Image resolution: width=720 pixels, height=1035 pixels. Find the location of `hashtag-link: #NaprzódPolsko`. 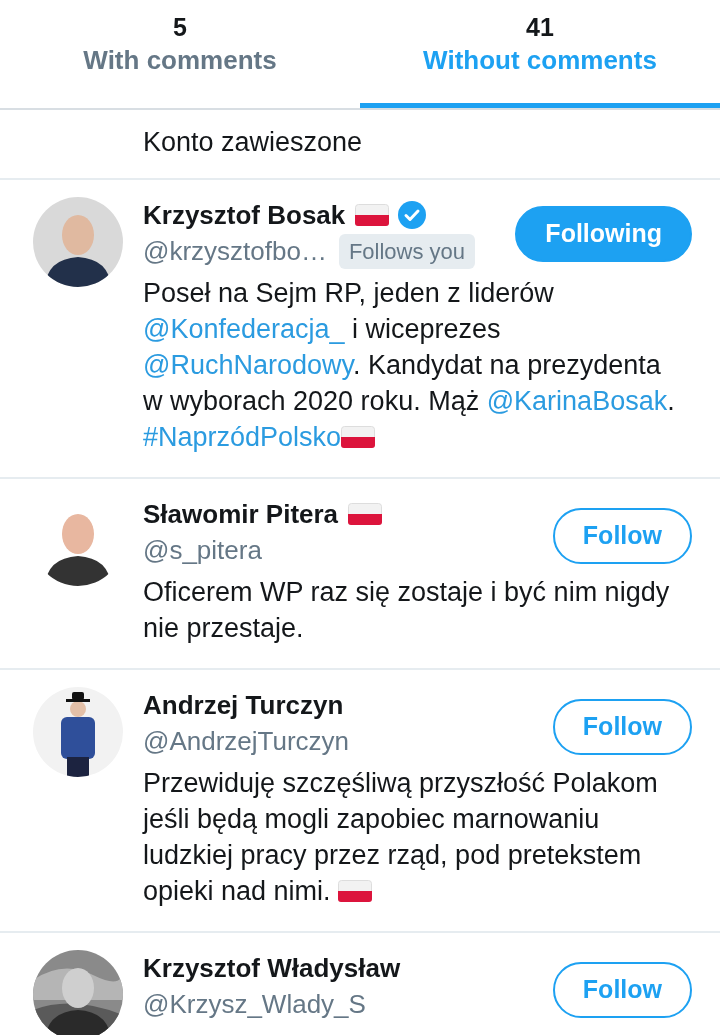

hashtag-link: #NaprzódPolsko is located at coordinates (242, 437).